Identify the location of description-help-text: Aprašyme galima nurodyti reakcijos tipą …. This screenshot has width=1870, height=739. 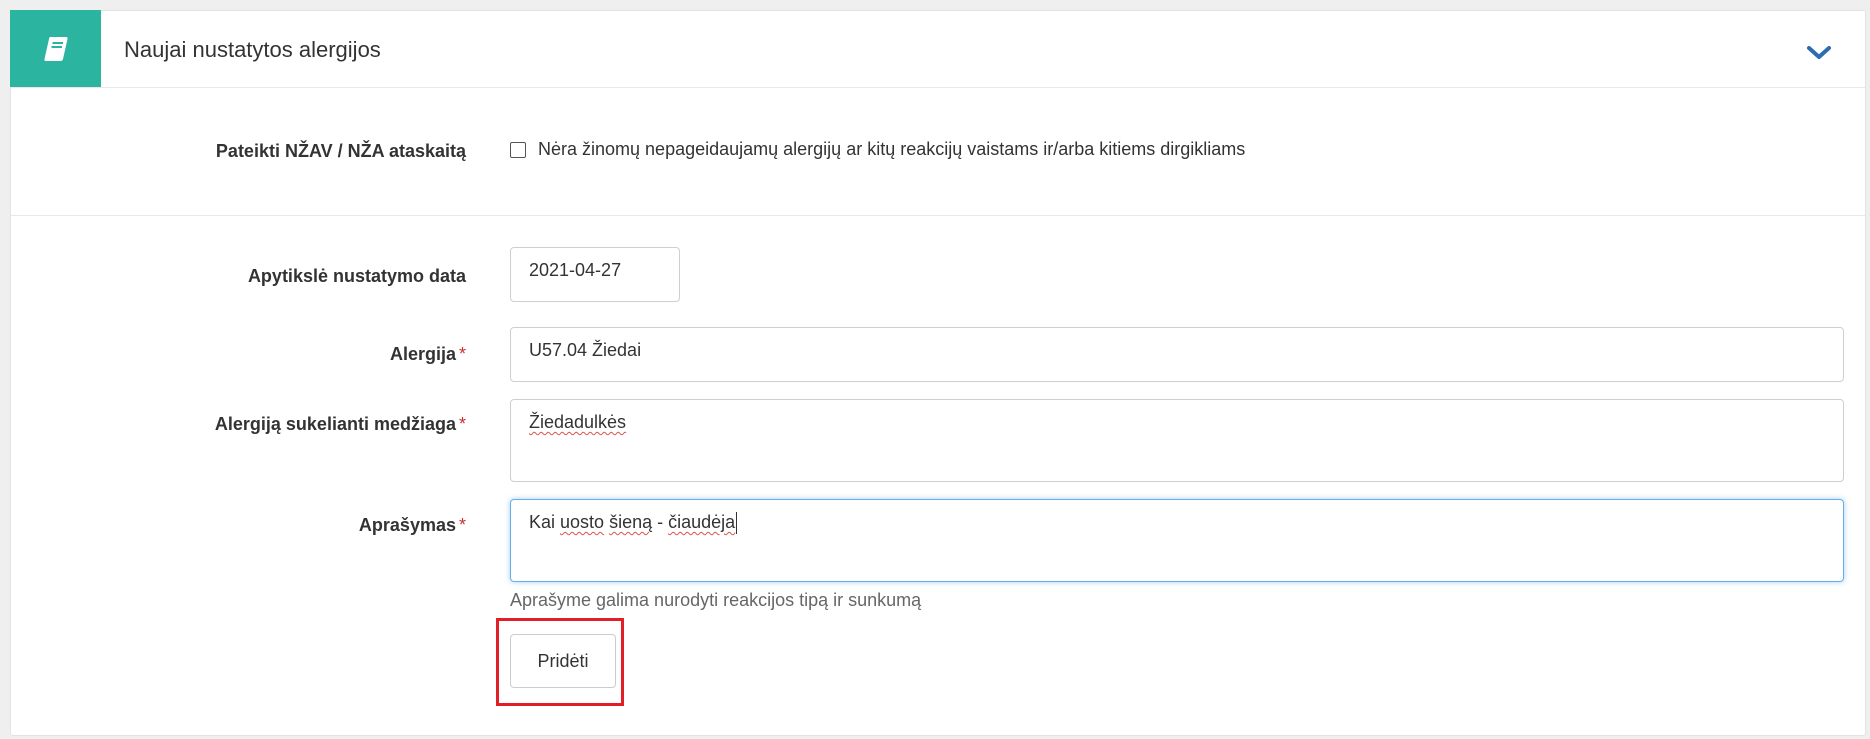
(716, 600).